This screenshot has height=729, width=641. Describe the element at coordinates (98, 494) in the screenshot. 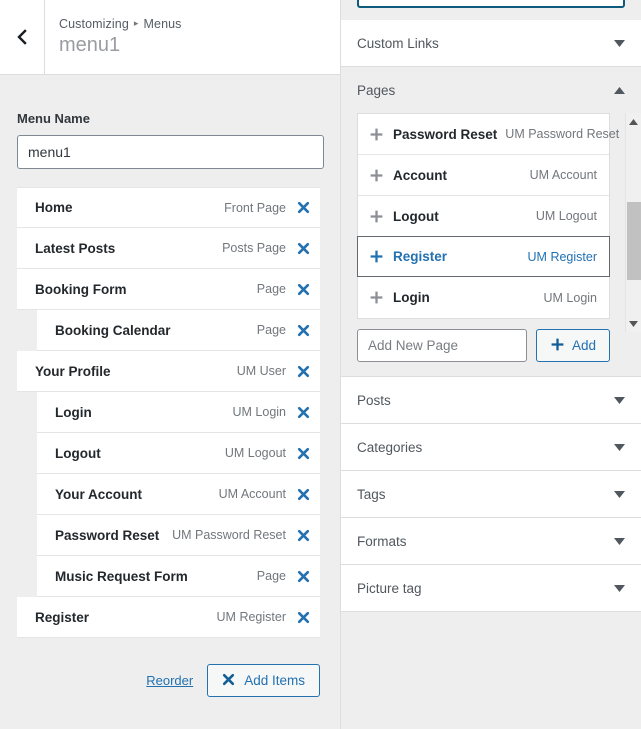

I see `menu-item-title: Your Account` at that location.